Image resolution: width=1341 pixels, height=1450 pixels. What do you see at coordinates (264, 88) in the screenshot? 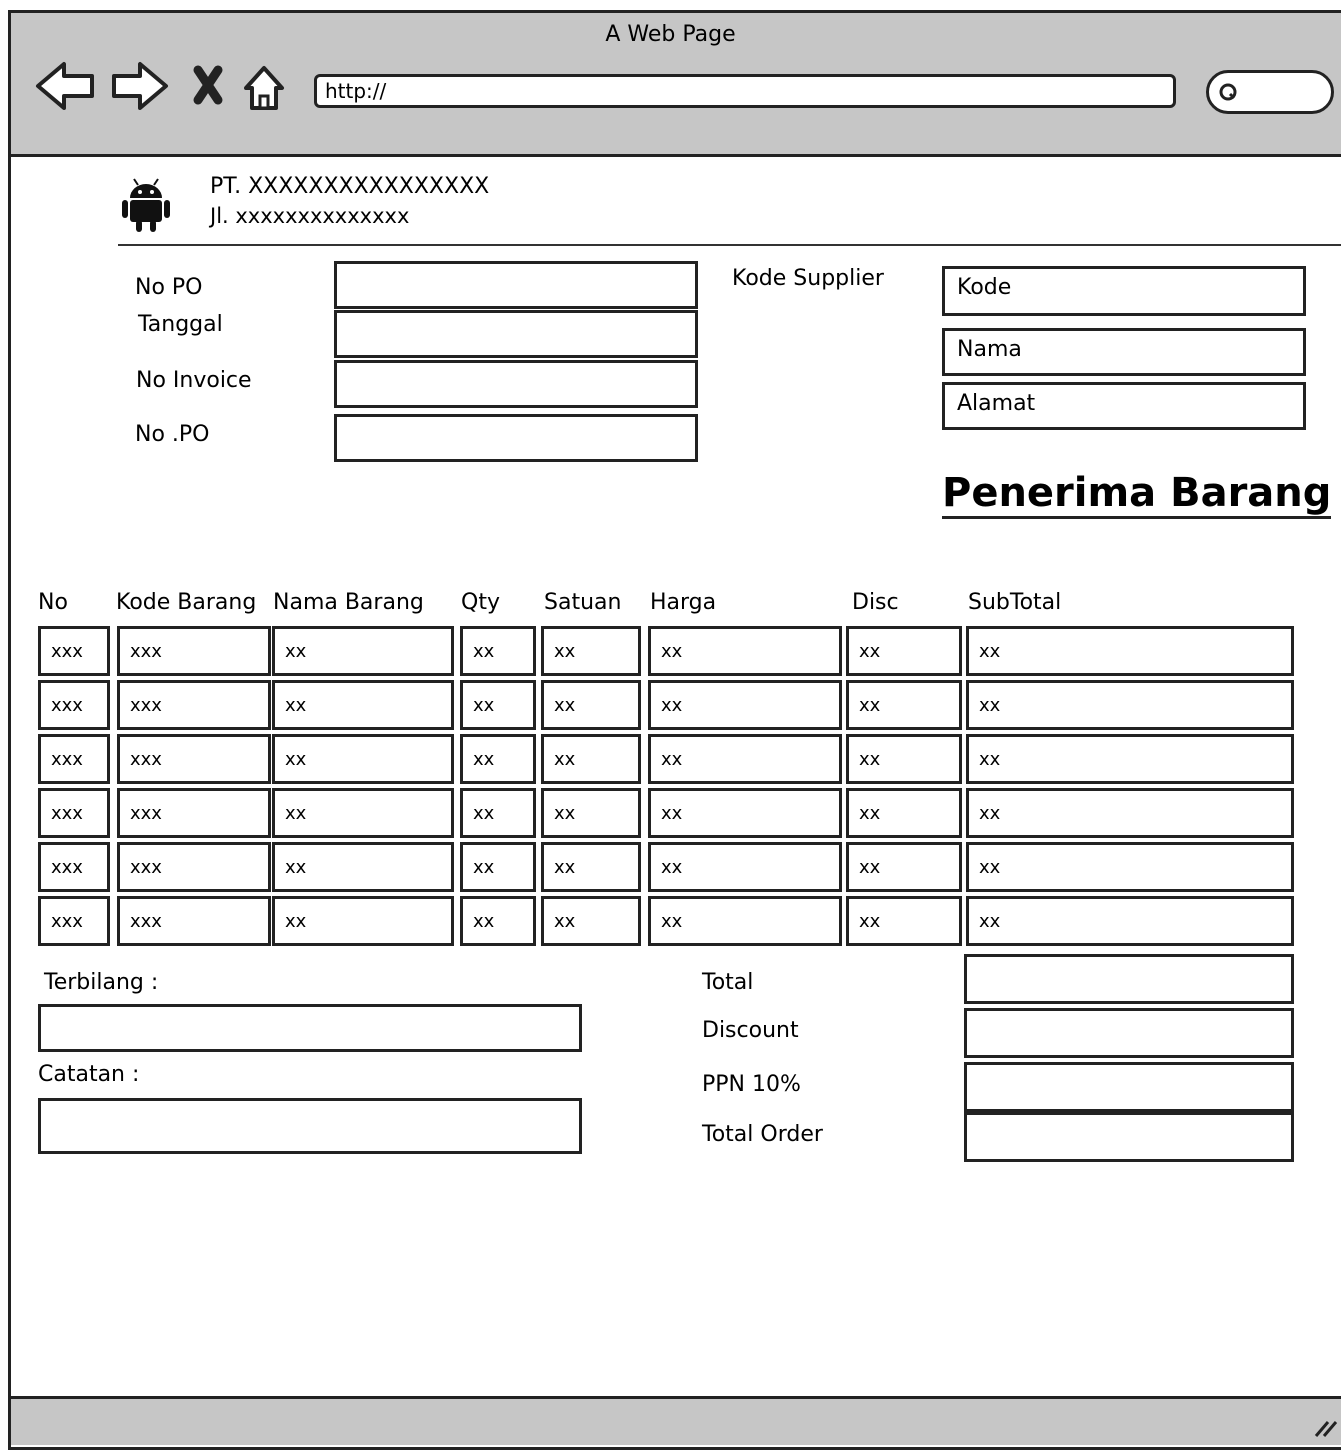
I see `home-icon` at bounding box center [264, 88].